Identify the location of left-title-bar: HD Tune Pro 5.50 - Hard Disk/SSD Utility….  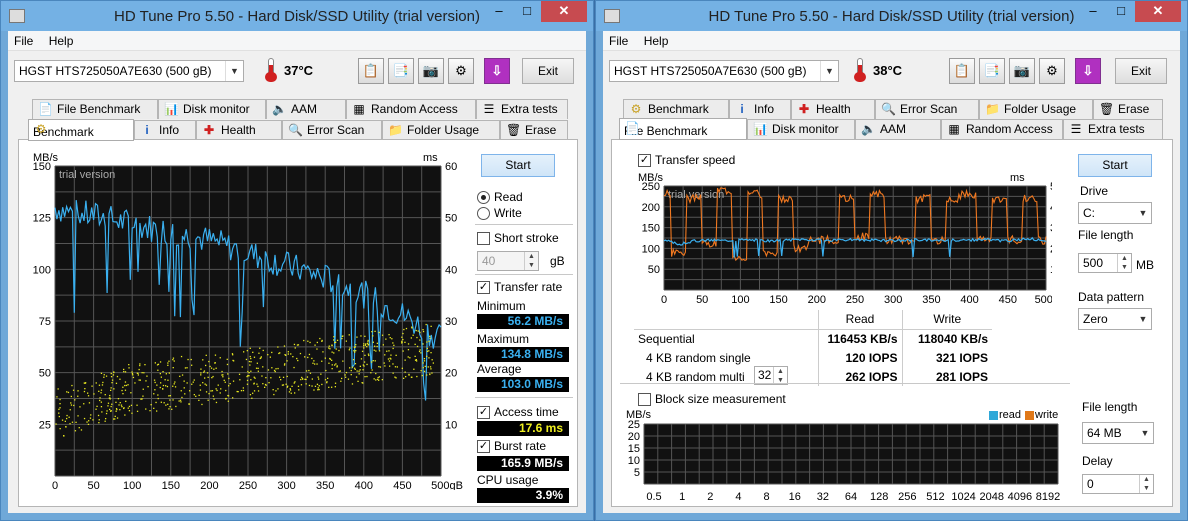
(297, 16).